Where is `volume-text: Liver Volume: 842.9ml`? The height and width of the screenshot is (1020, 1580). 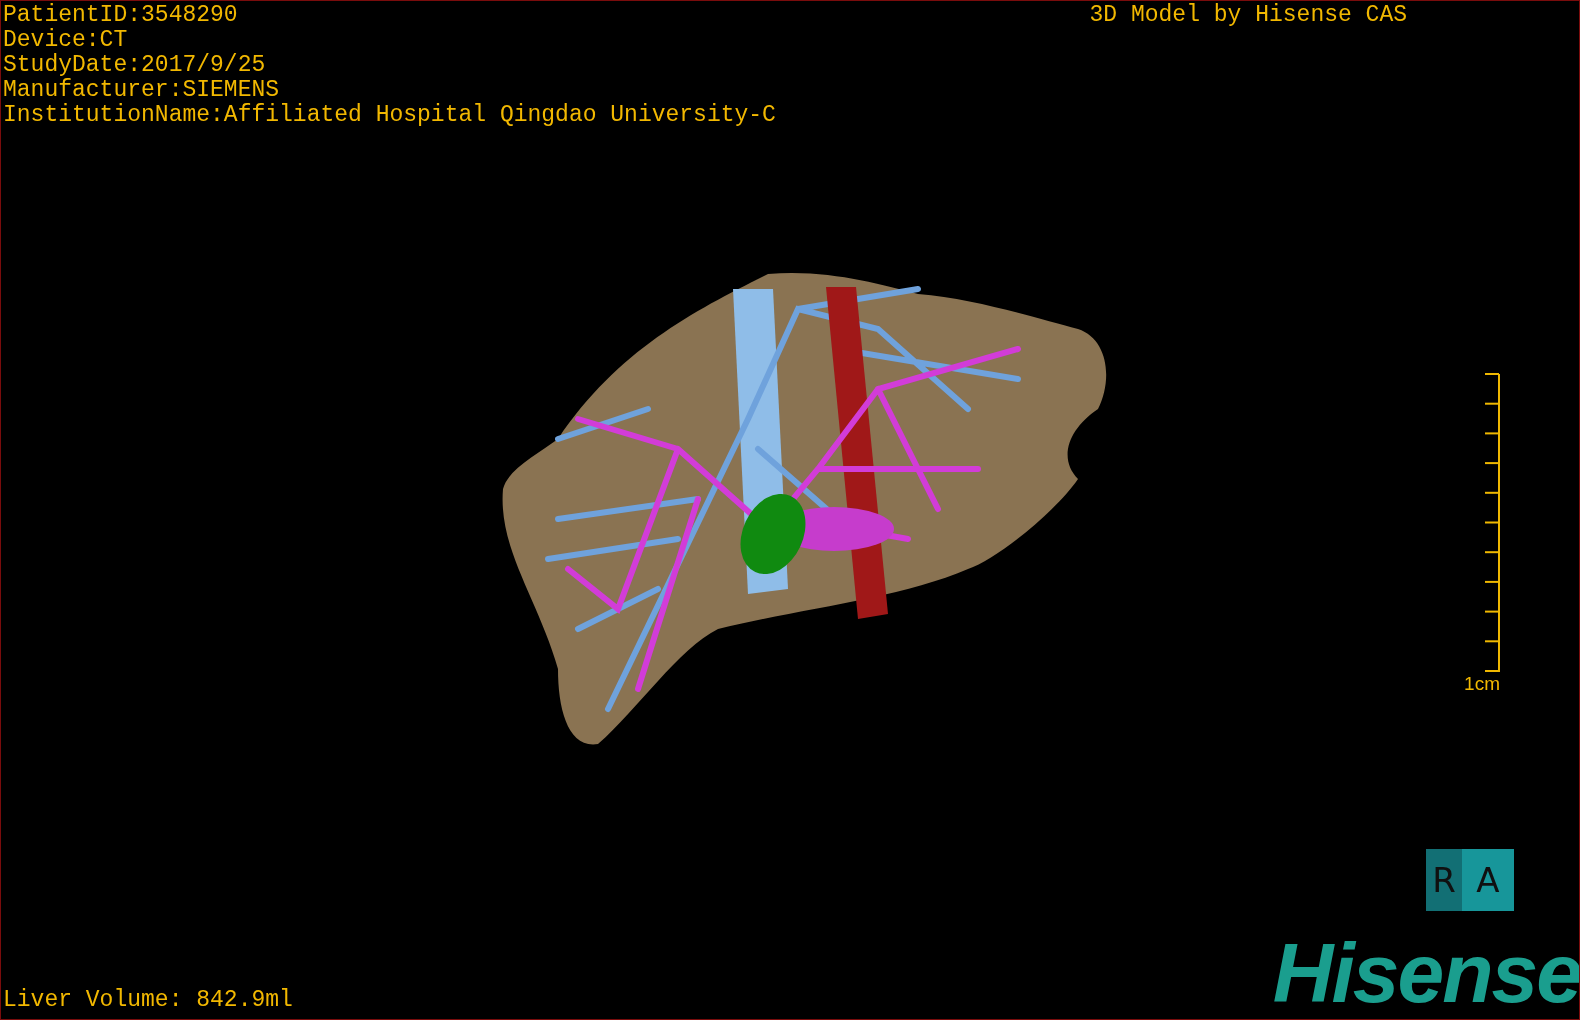
volume-text: Liver Volume: 842.9ml is located at coordinates (147, 1001).